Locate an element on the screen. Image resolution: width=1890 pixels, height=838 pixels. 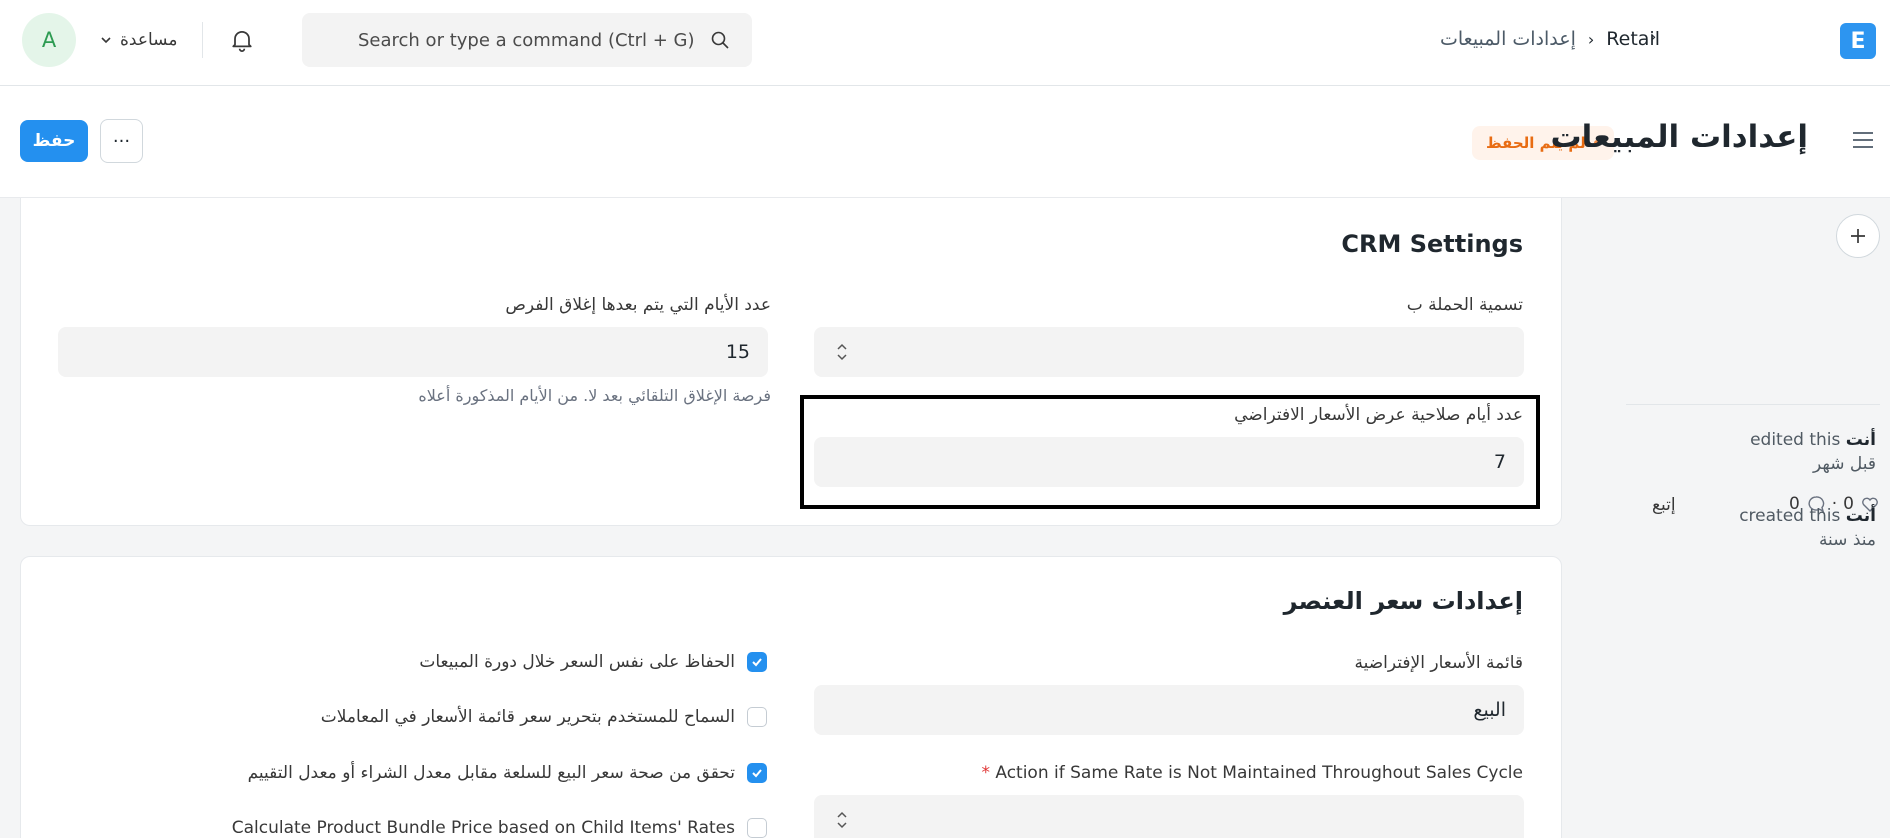
add-button is located at coordinates (1858, 236).